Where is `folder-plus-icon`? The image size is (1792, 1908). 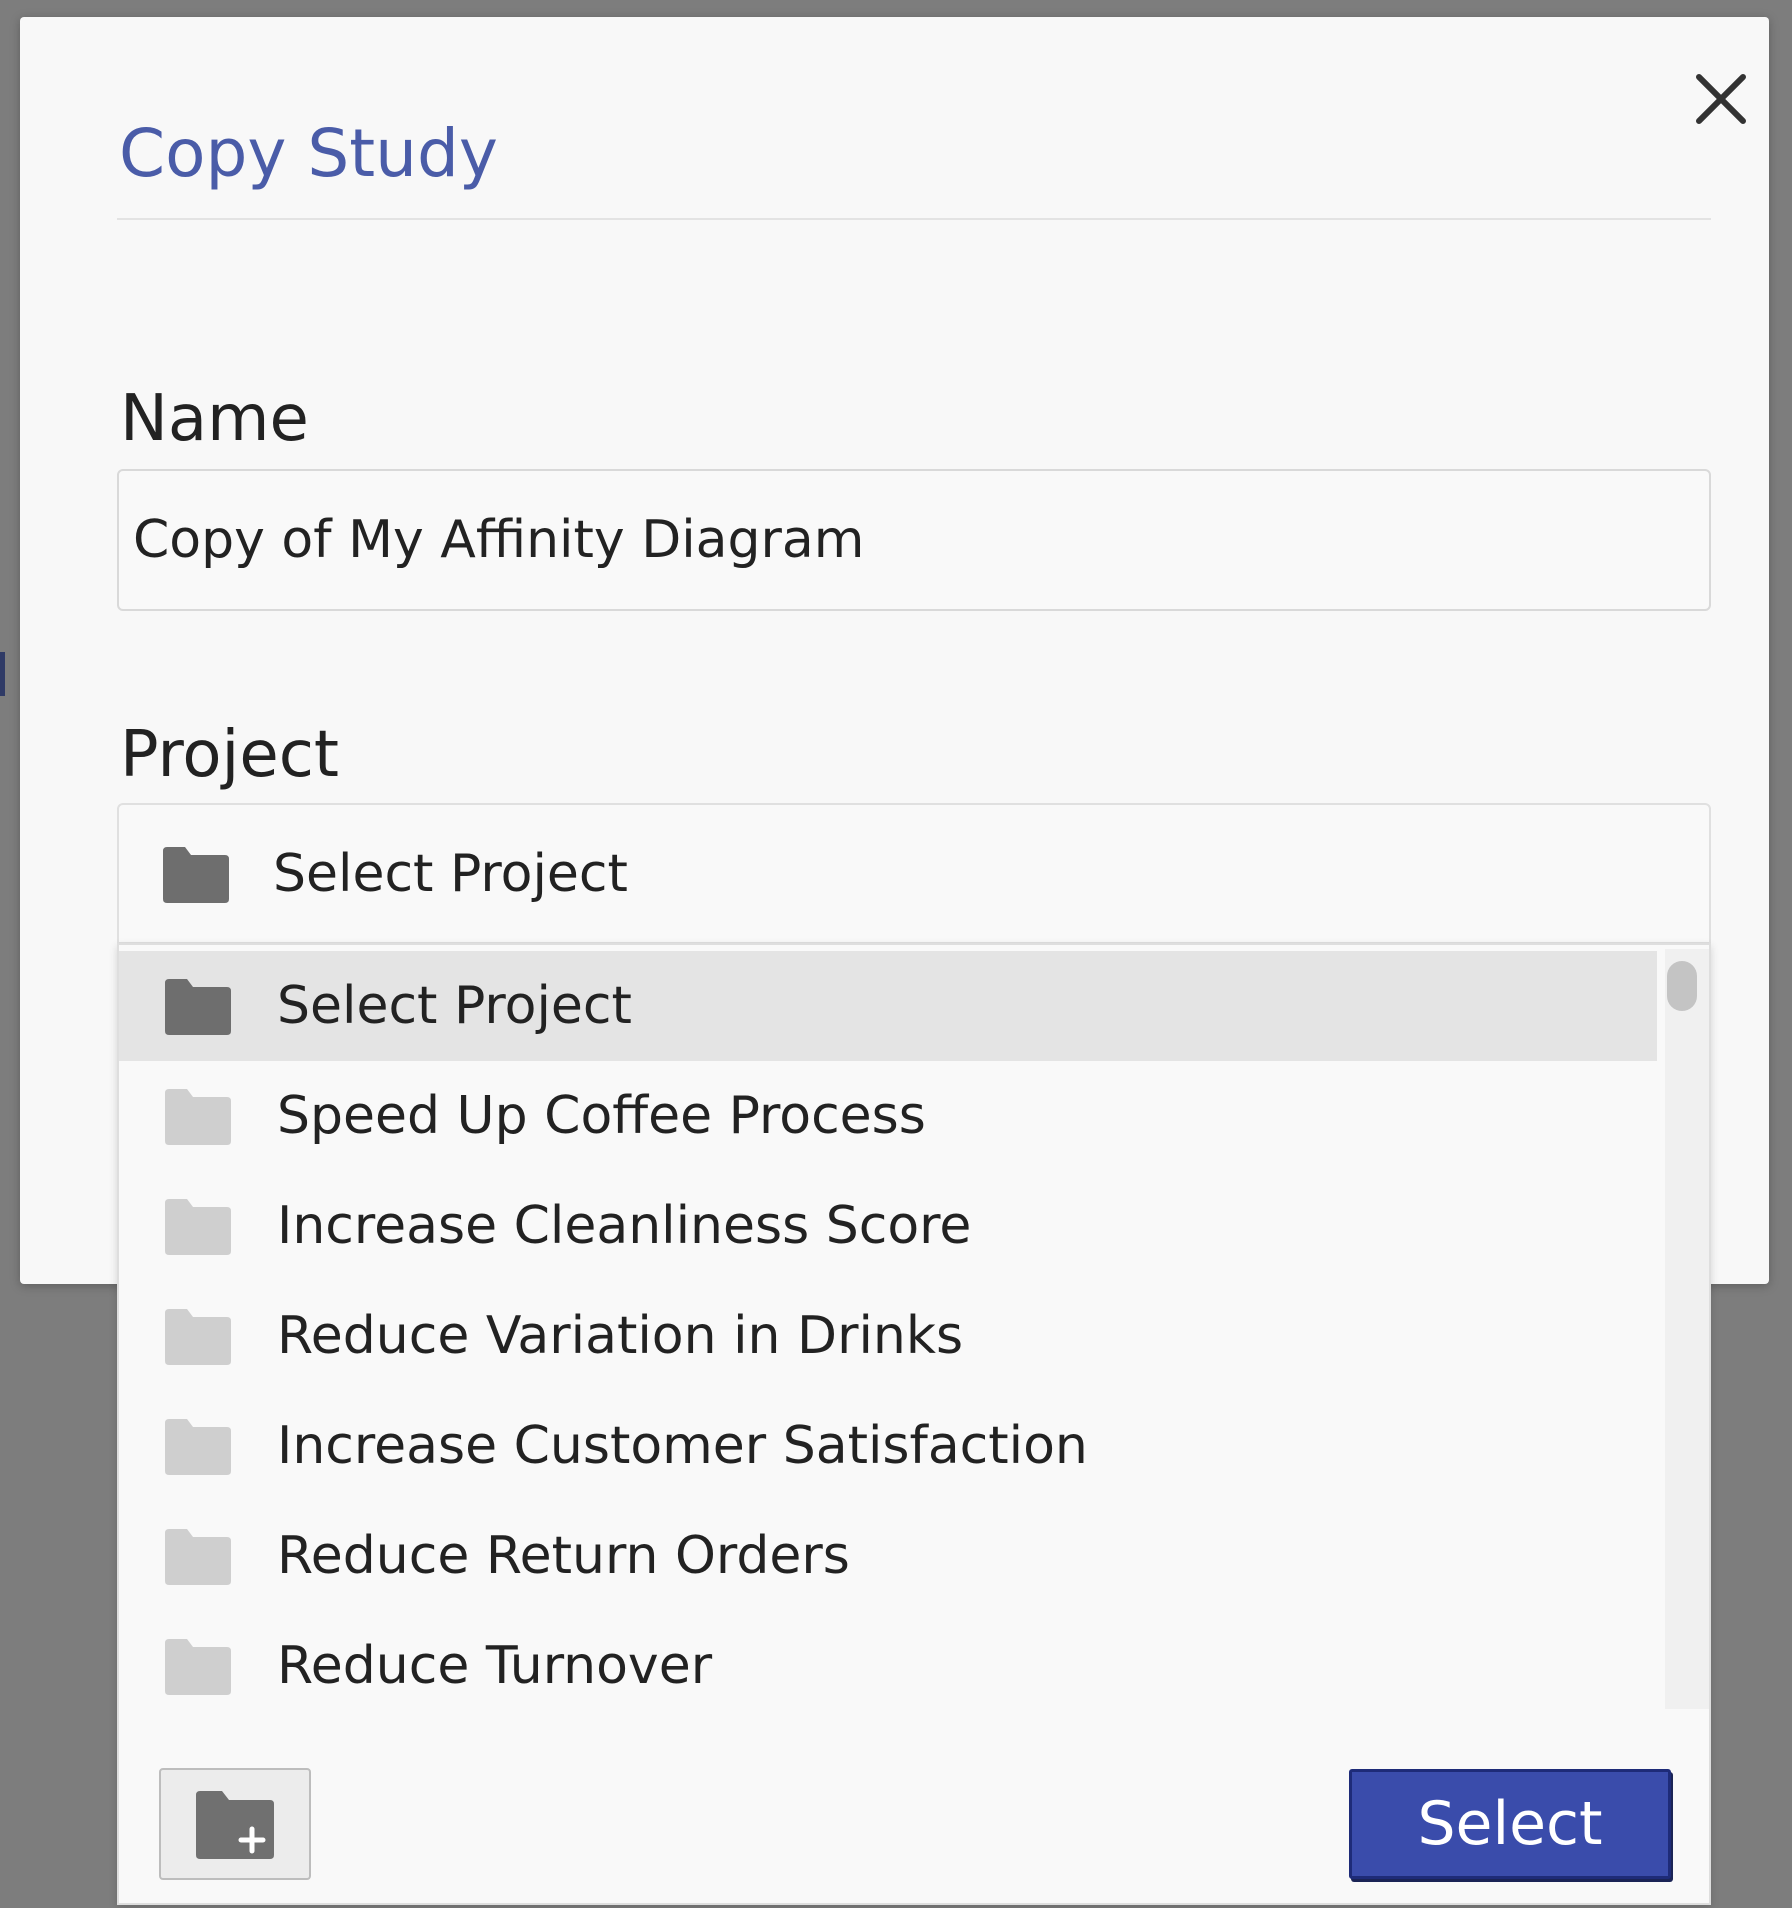 folder-plus-icon is located at coordinates (235, 1825).